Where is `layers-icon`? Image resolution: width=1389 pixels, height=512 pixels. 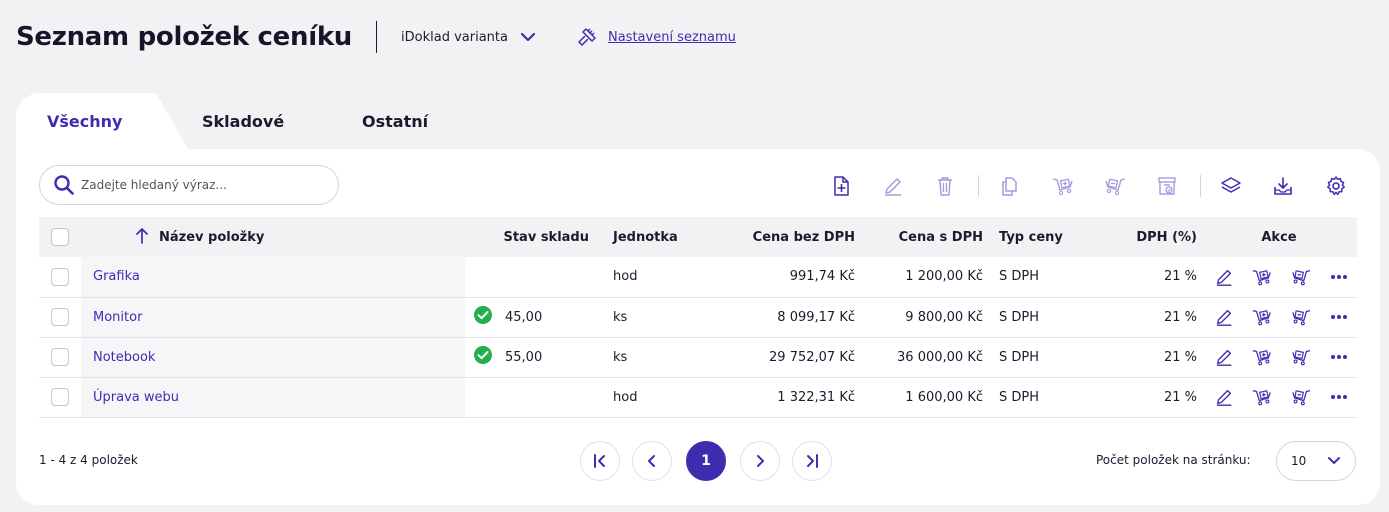 layers-icon is located at coordinates (1231, 185).